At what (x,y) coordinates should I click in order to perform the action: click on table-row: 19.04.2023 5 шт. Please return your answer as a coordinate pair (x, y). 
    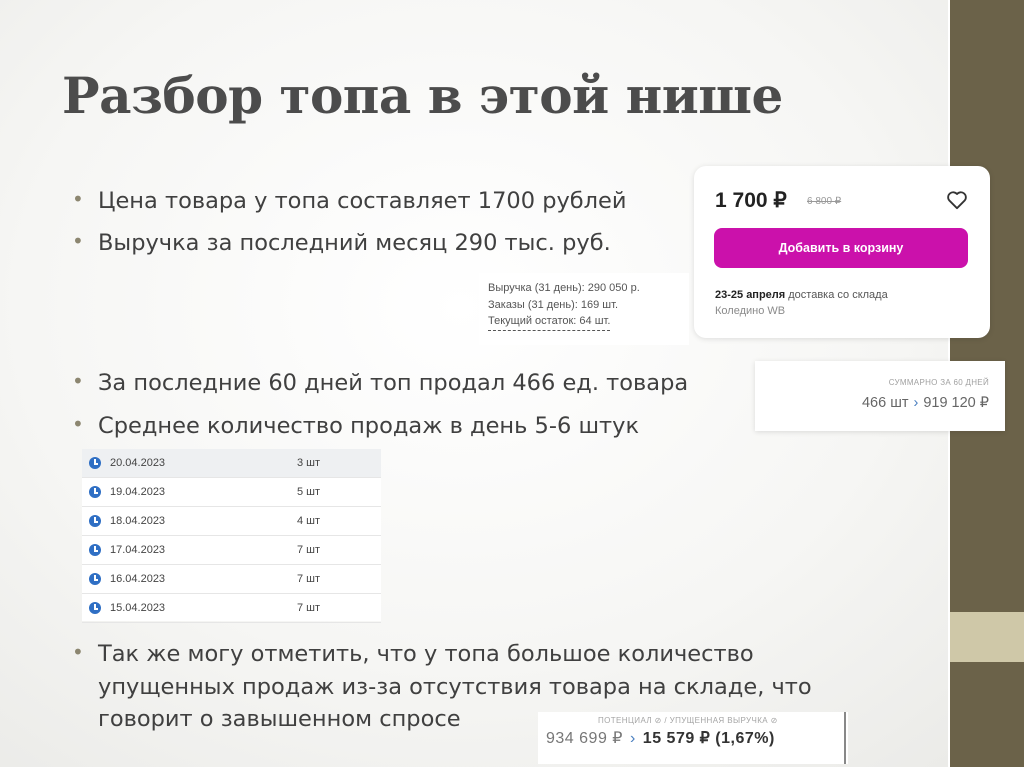
    Looking at the image, I should click on (231, 492).